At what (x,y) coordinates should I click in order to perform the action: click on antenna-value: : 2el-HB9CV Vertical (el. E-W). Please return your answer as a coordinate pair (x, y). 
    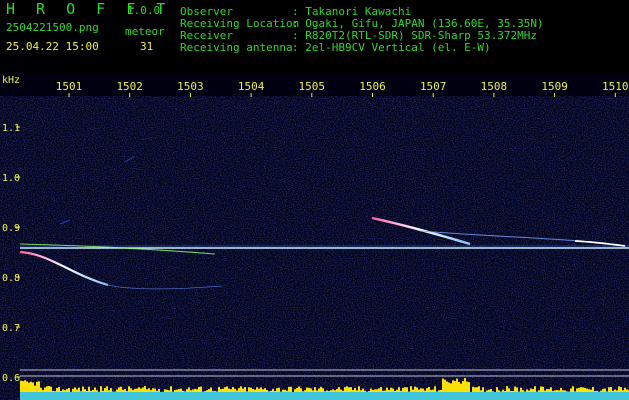
    Looking at the image, I should click on (391, 47).